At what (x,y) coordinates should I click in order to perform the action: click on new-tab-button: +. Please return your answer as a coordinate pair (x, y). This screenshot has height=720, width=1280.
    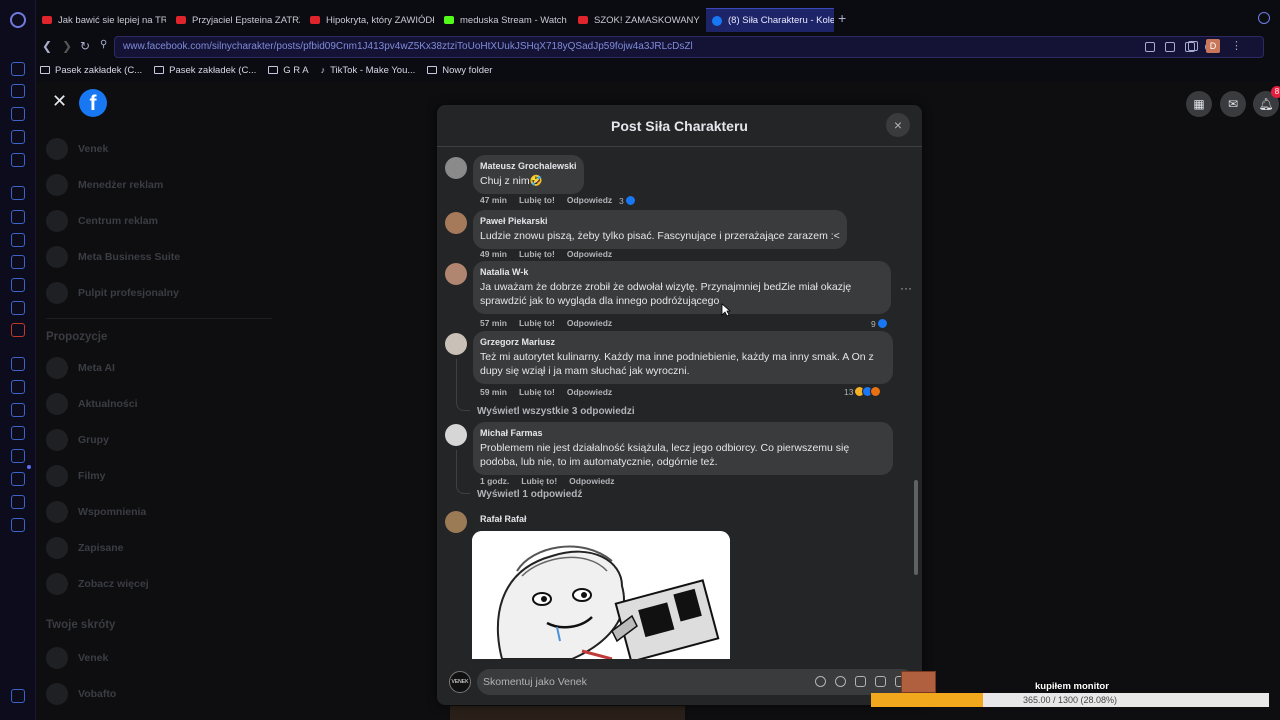
    Looking at the image, I should click on (842, 18).